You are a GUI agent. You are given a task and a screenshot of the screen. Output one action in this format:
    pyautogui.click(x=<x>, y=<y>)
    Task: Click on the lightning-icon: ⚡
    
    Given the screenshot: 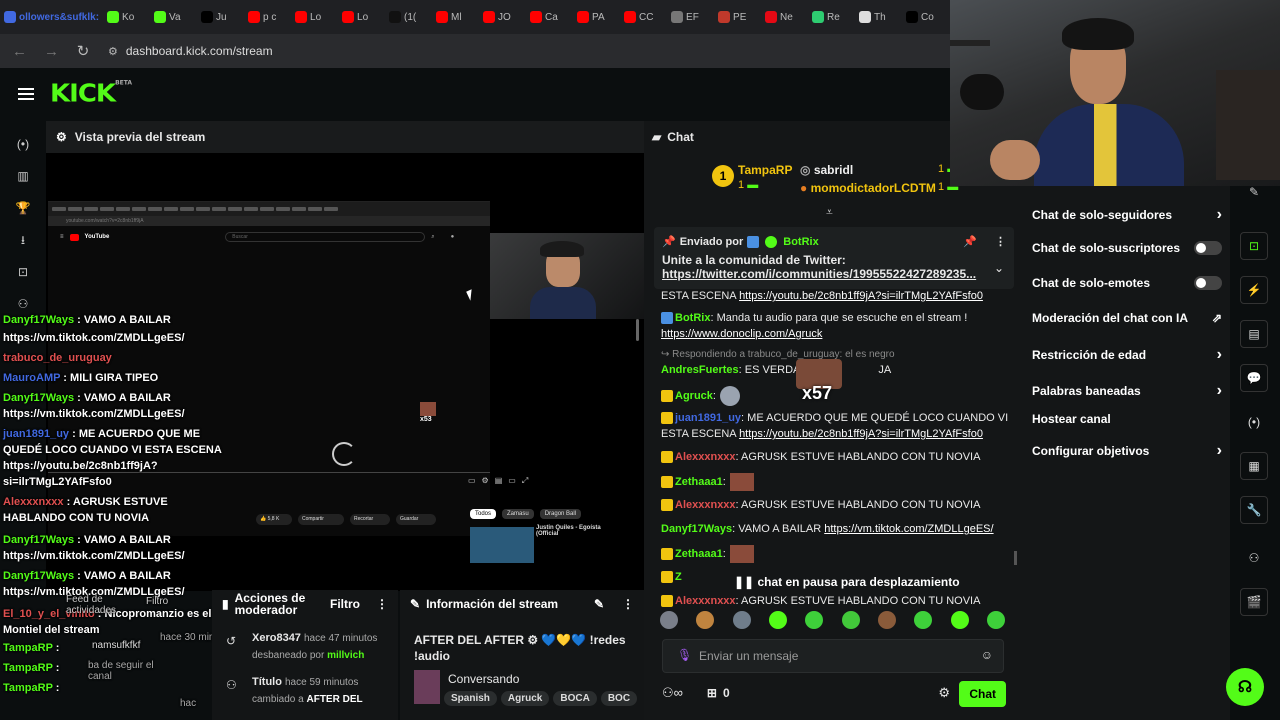 What is the action you would take?
    pyautogui.click(x=1254, y=290)
    